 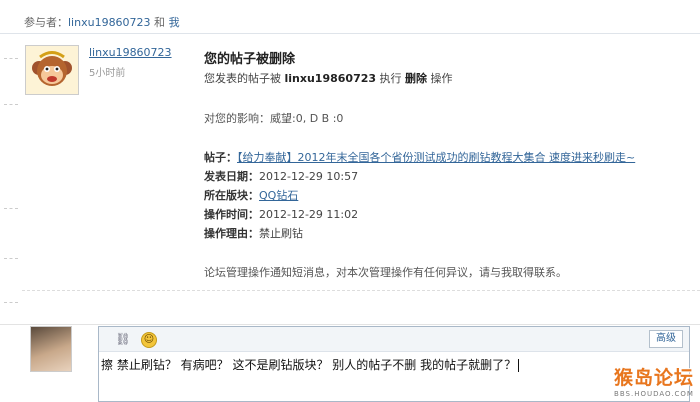 What do you see at coordinates (350, 17) in the screenshot?
I see `participants-bar: 参与者：linxu19860723 和 我` at bounding box center [350, 17].